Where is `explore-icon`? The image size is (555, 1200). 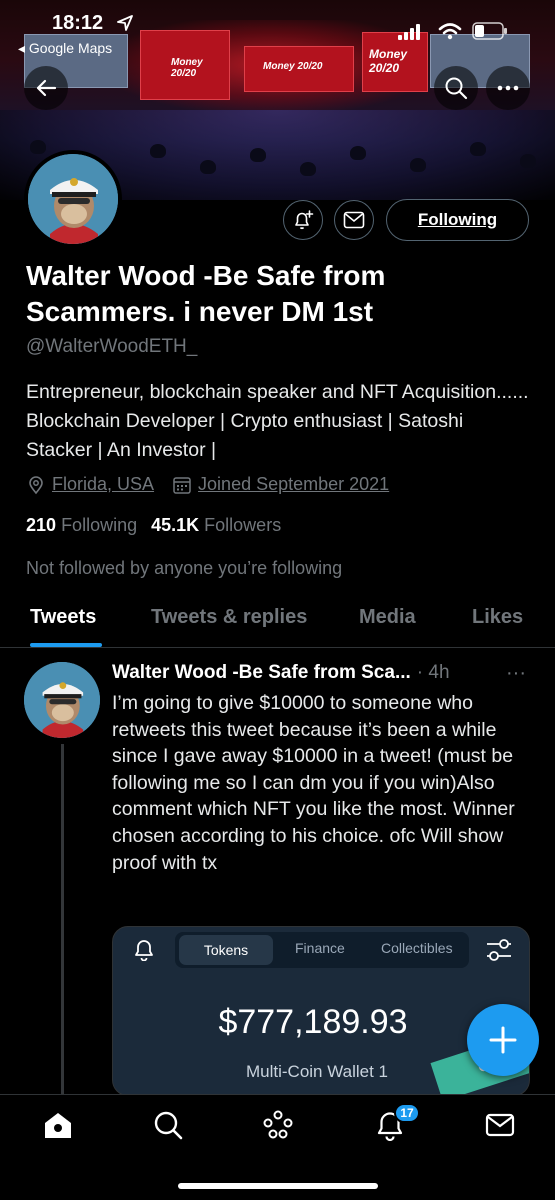
explore-icon is located at coordinates (168, 1125).